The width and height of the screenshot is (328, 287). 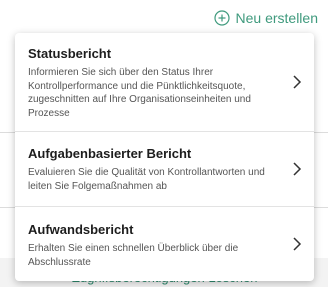 I want to click on create-new-button: Neu erstellen, so click(x=266, y=18).